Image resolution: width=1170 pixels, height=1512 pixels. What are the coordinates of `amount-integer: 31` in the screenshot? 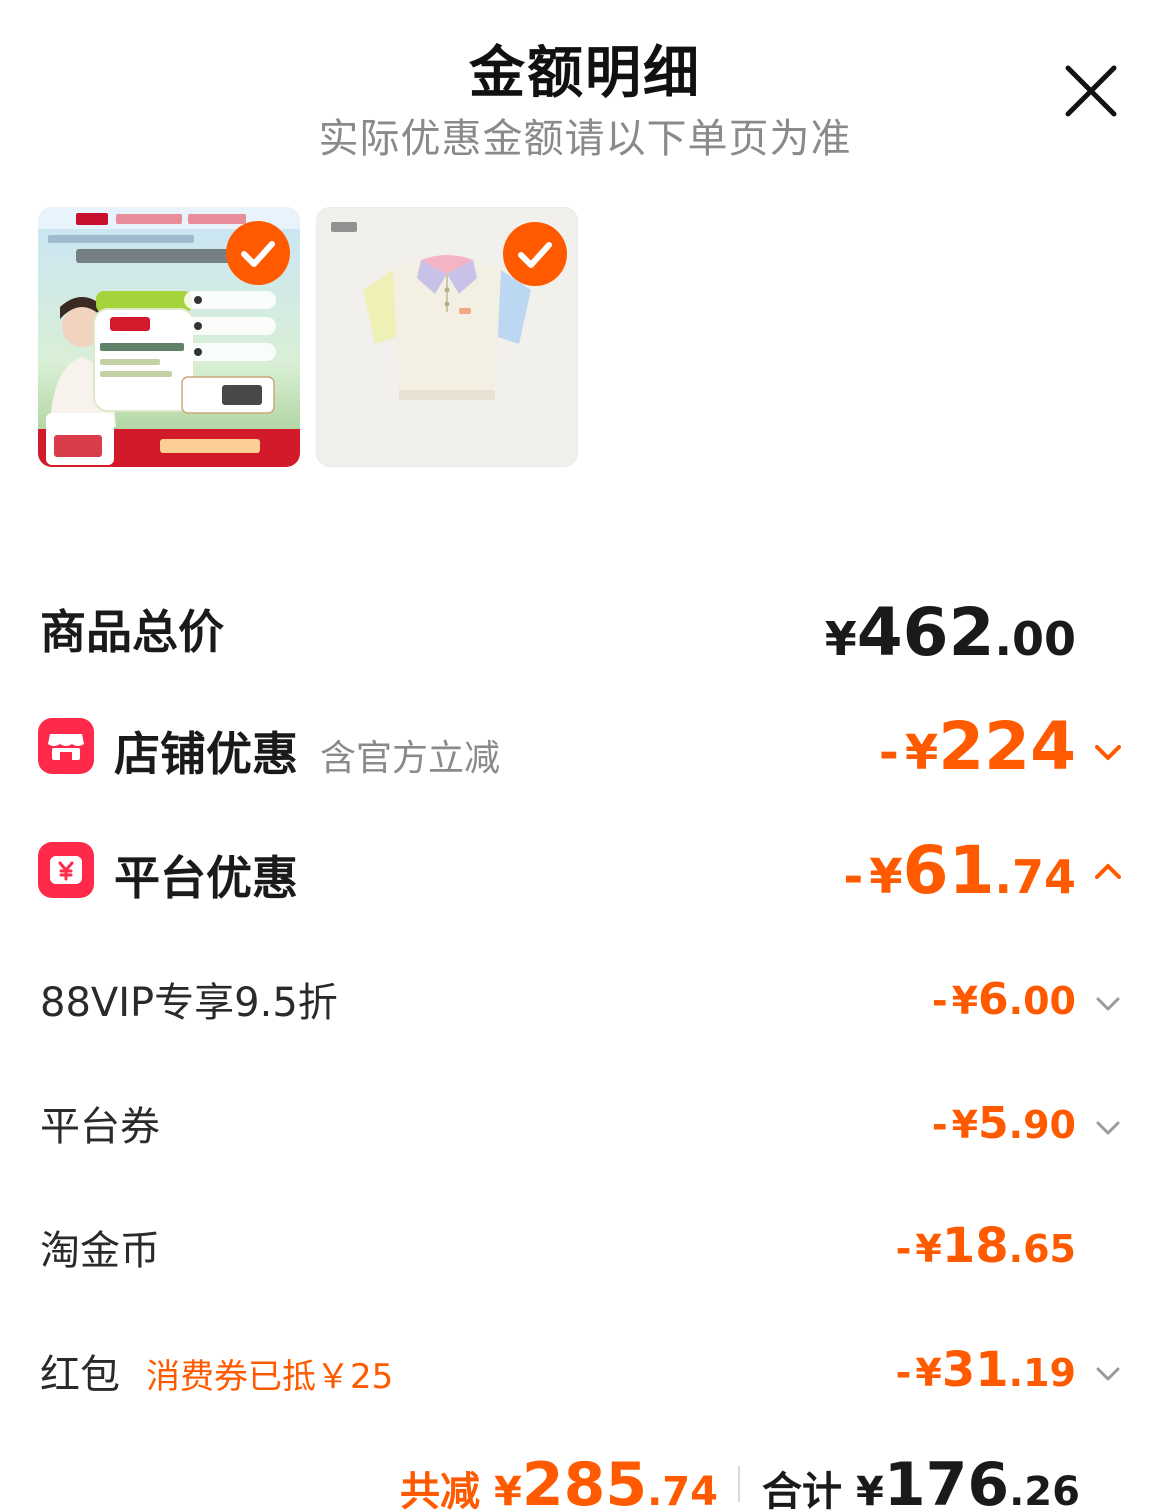 It's located at (975, 1370).